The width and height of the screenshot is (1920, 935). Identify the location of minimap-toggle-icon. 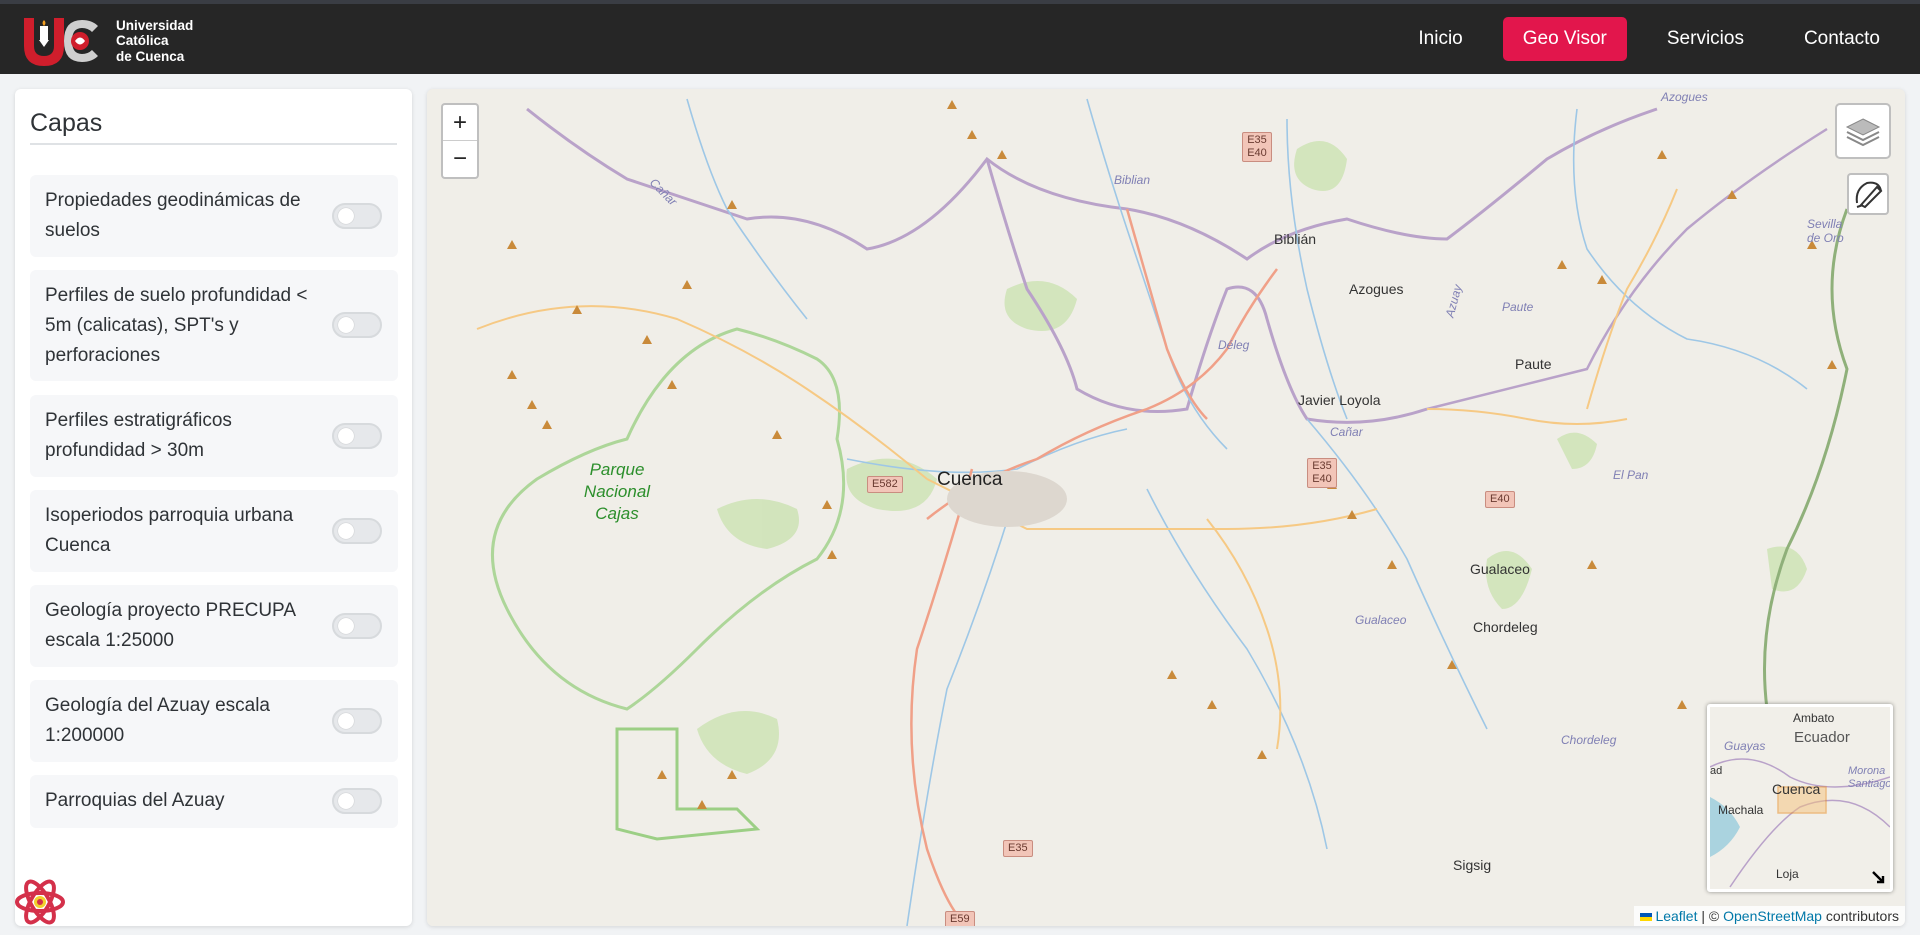
(1878, 877).